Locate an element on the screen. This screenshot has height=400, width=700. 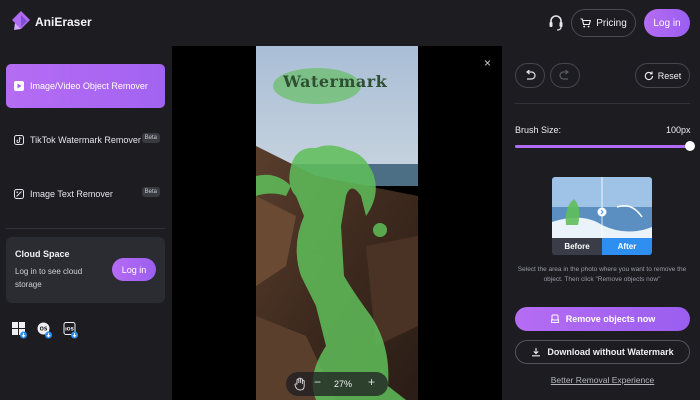
brush-size-slider-thumb is located at coordinates (690, 146).